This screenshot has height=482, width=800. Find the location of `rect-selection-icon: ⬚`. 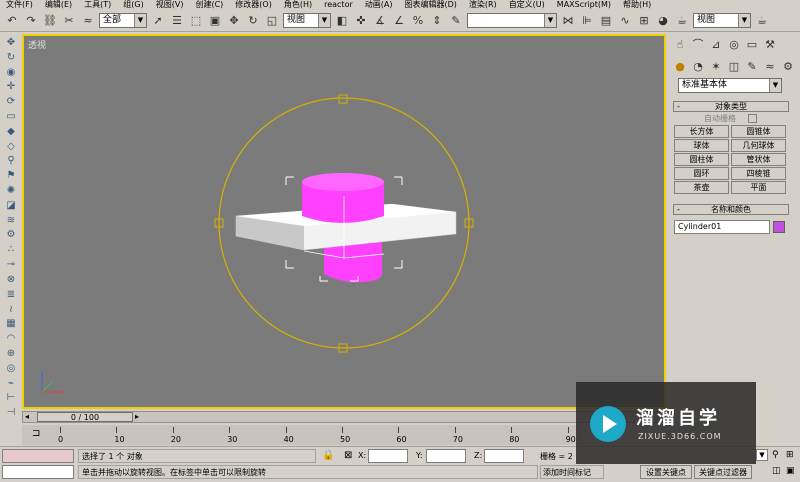

rect-selection-icon: ⬚ is located at coordinates (196, 21).